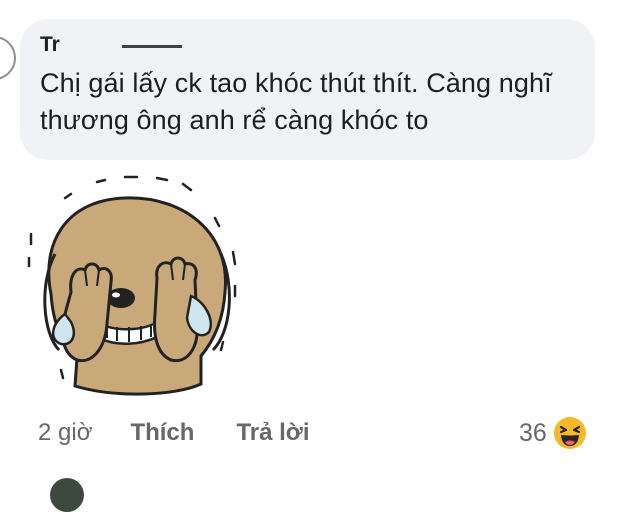  Describe the element at coordinates (131, 45) in the screenshot. I see `author-name-redaction` at that location.